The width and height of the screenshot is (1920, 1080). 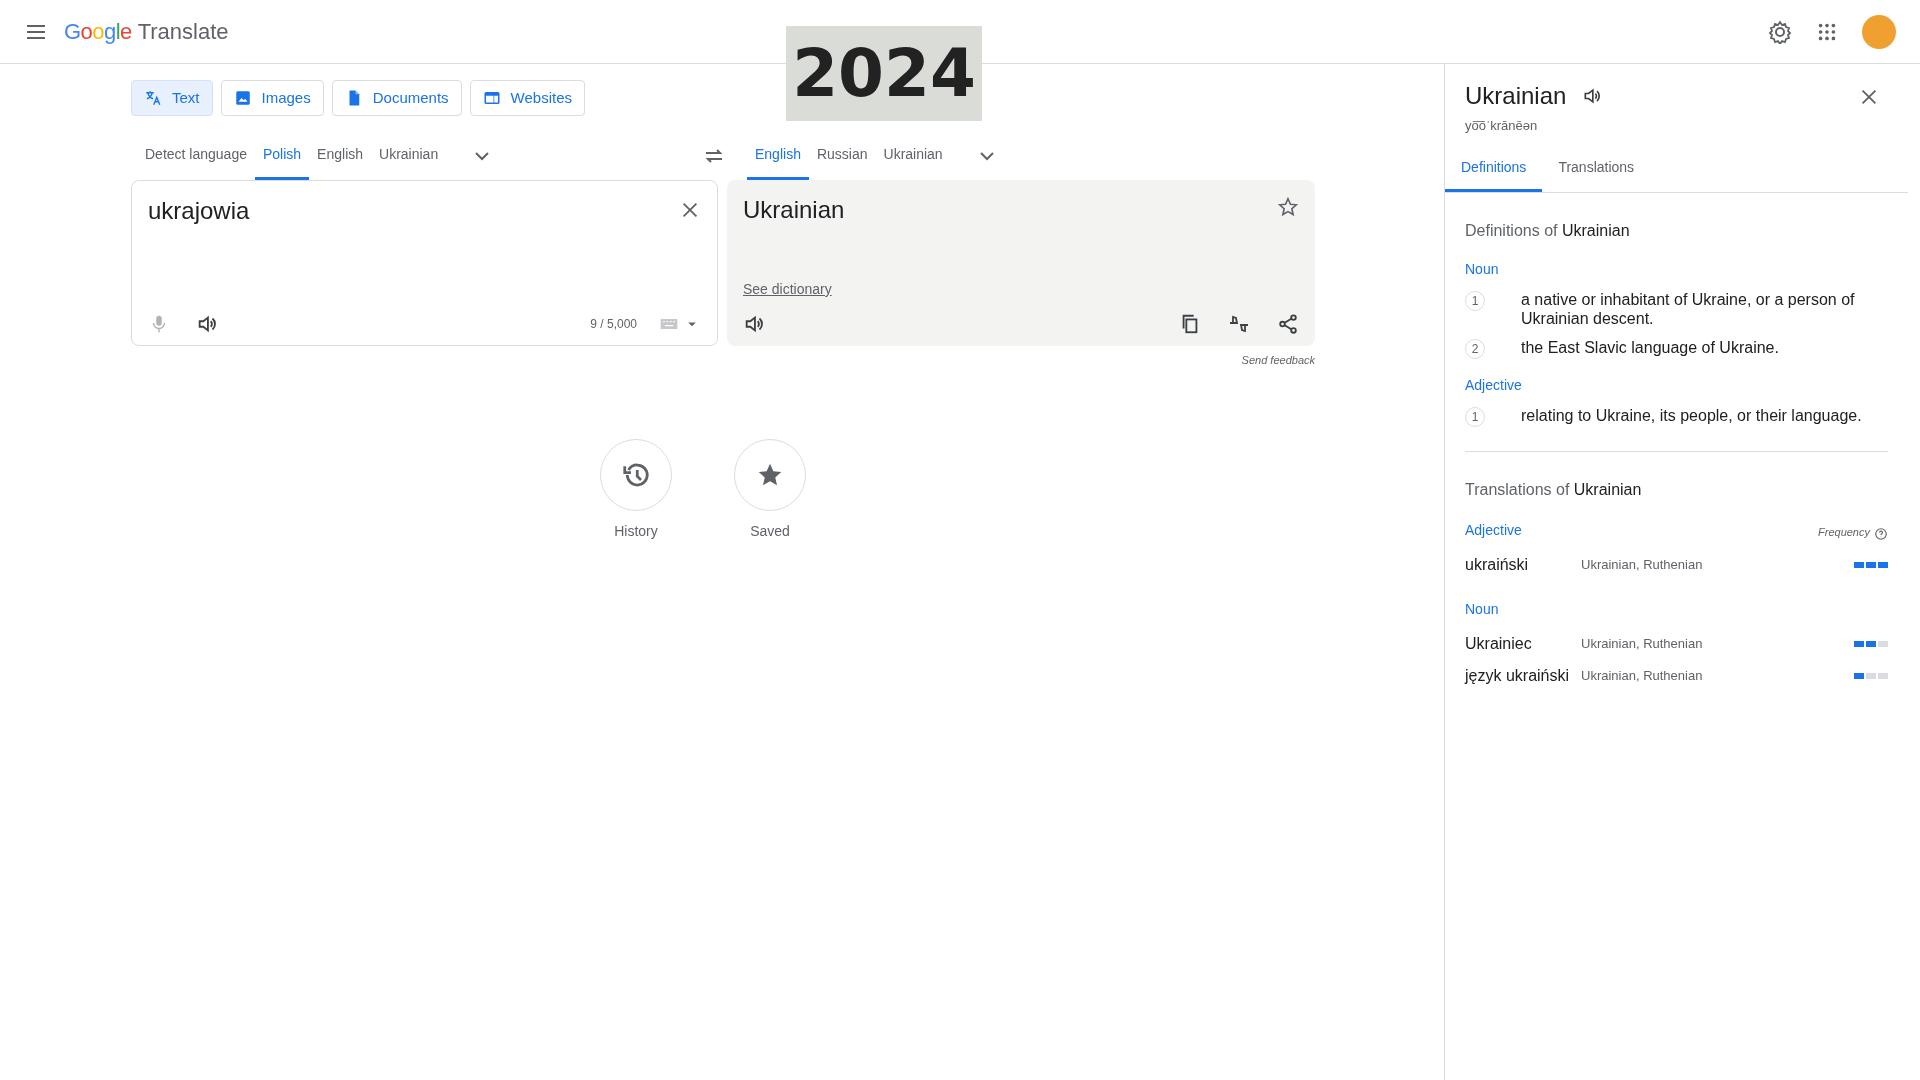 I want to click on year-label: 2024, so click(x=884, y=73).